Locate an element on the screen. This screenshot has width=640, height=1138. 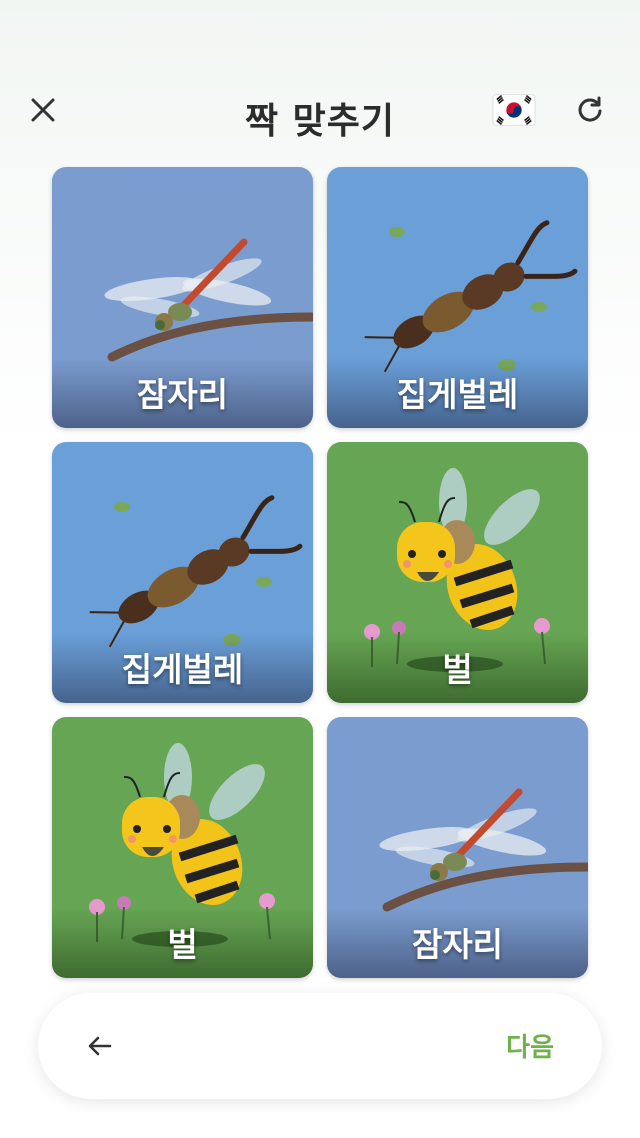
language-button is located at coordinates (514, 110).